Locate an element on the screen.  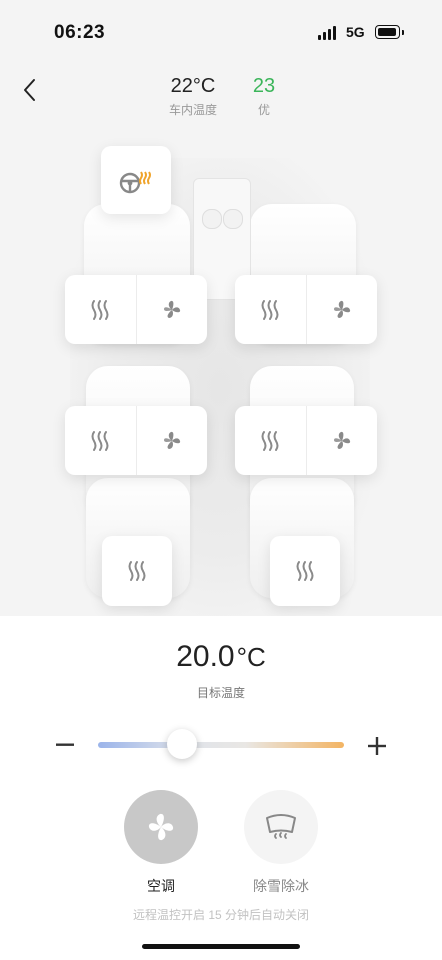
steering-wheel-heat-button is located at coordinates (136, 180).